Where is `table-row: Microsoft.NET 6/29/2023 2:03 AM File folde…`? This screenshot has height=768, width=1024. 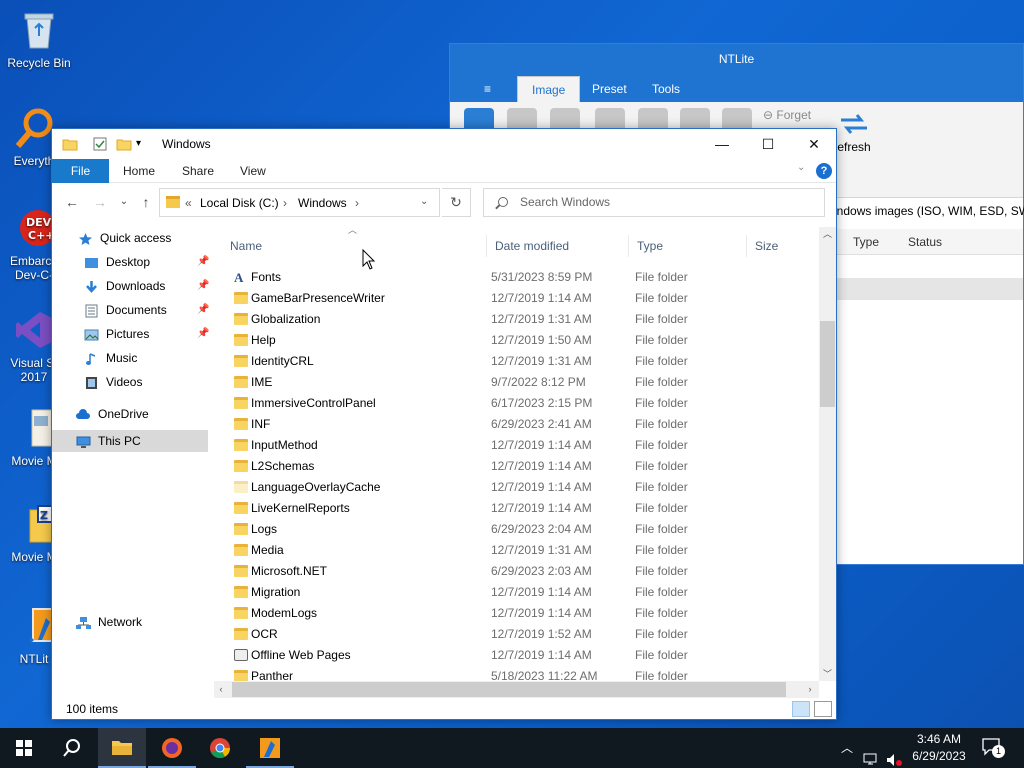
table-row: Microsoft.NET 6/29/2023 2:03 AM File folde… is located at coordinates (520, 571).